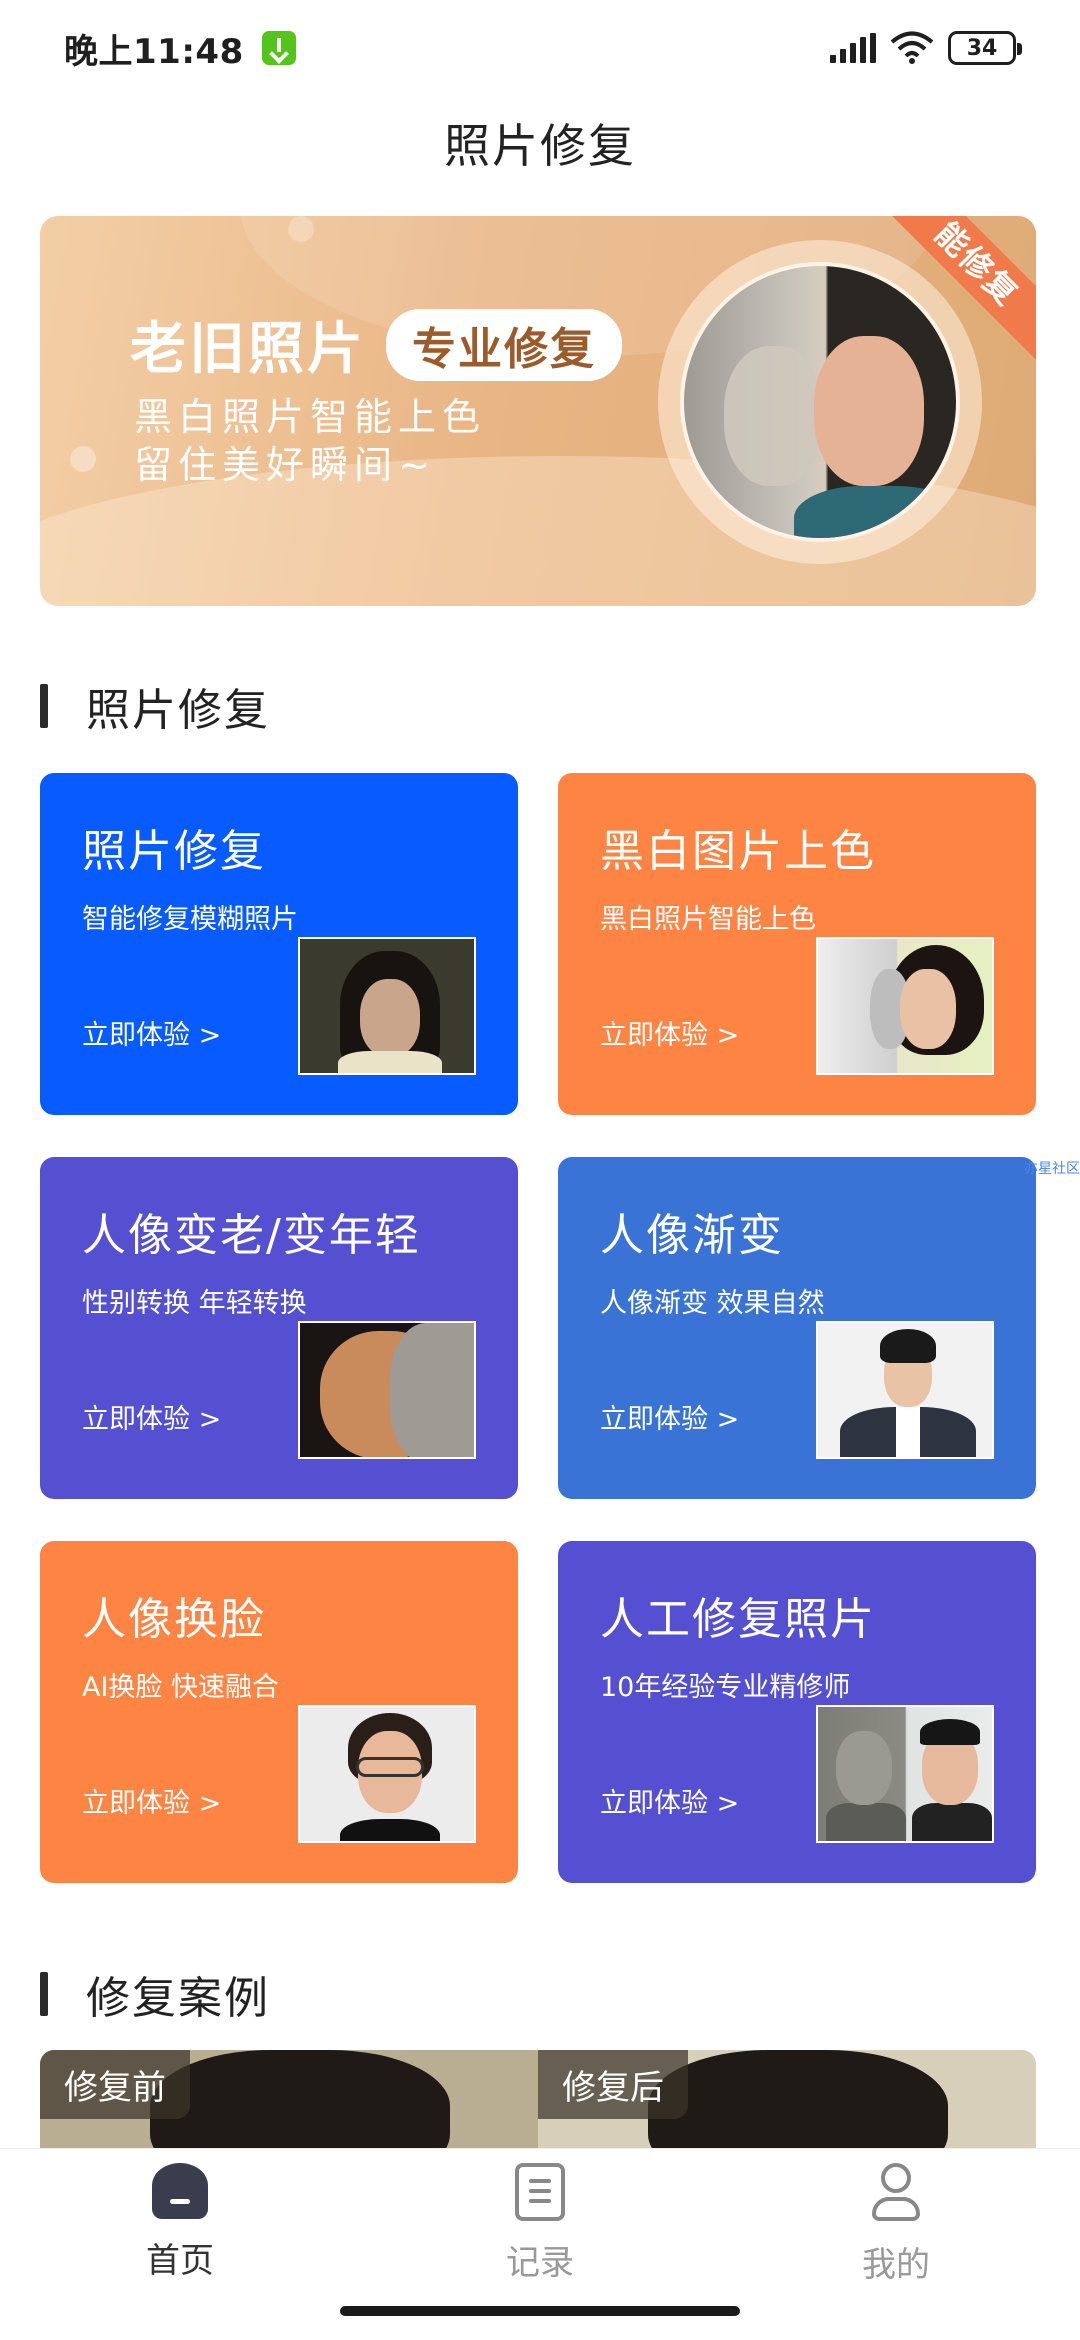  Describe the element at coordinates (985, 48) in the screenshot. I see `battery-icon: 34` at that location.